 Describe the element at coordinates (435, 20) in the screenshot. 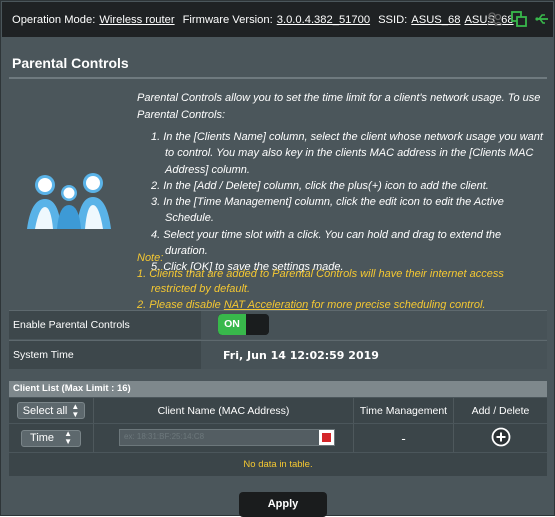

I see `ssid-link-1: ASUS_68` at that location.